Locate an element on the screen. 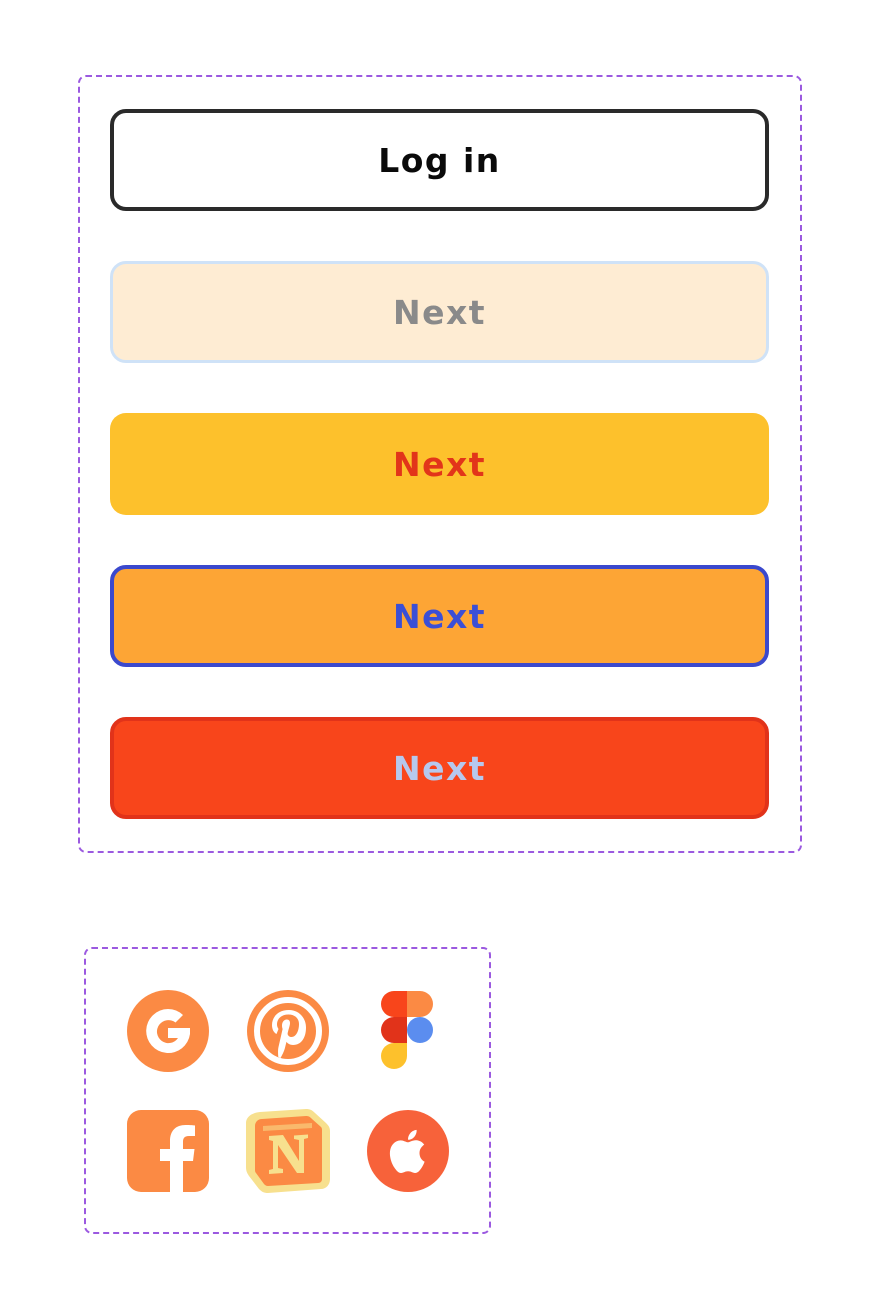 This screenshot has height=1304, width=878. google-icon is located at coordinates (168, 1031).